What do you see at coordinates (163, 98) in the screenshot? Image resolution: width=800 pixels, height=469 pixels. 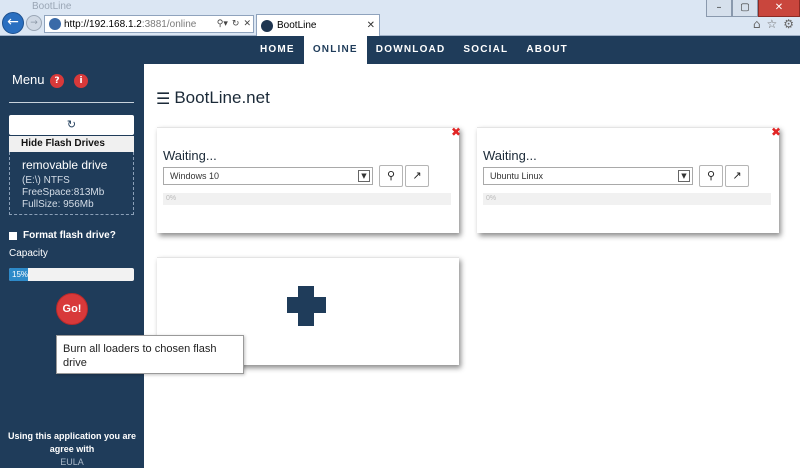 I see `hamburger-menu-icon: ☰` at bounding box center [163, 98].